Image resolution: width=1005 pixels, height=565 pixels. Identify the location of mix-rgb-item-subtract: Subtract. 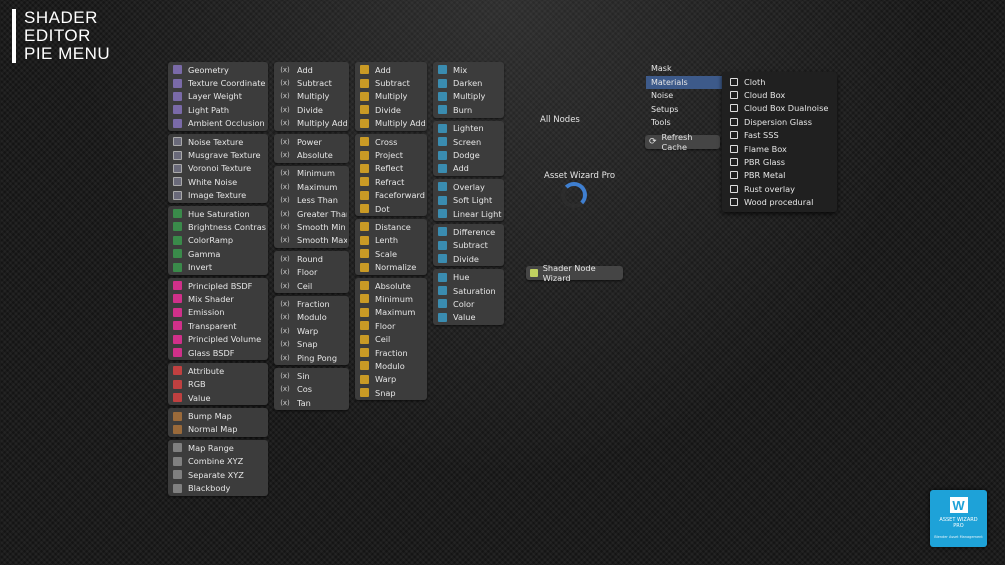
(468, 245).